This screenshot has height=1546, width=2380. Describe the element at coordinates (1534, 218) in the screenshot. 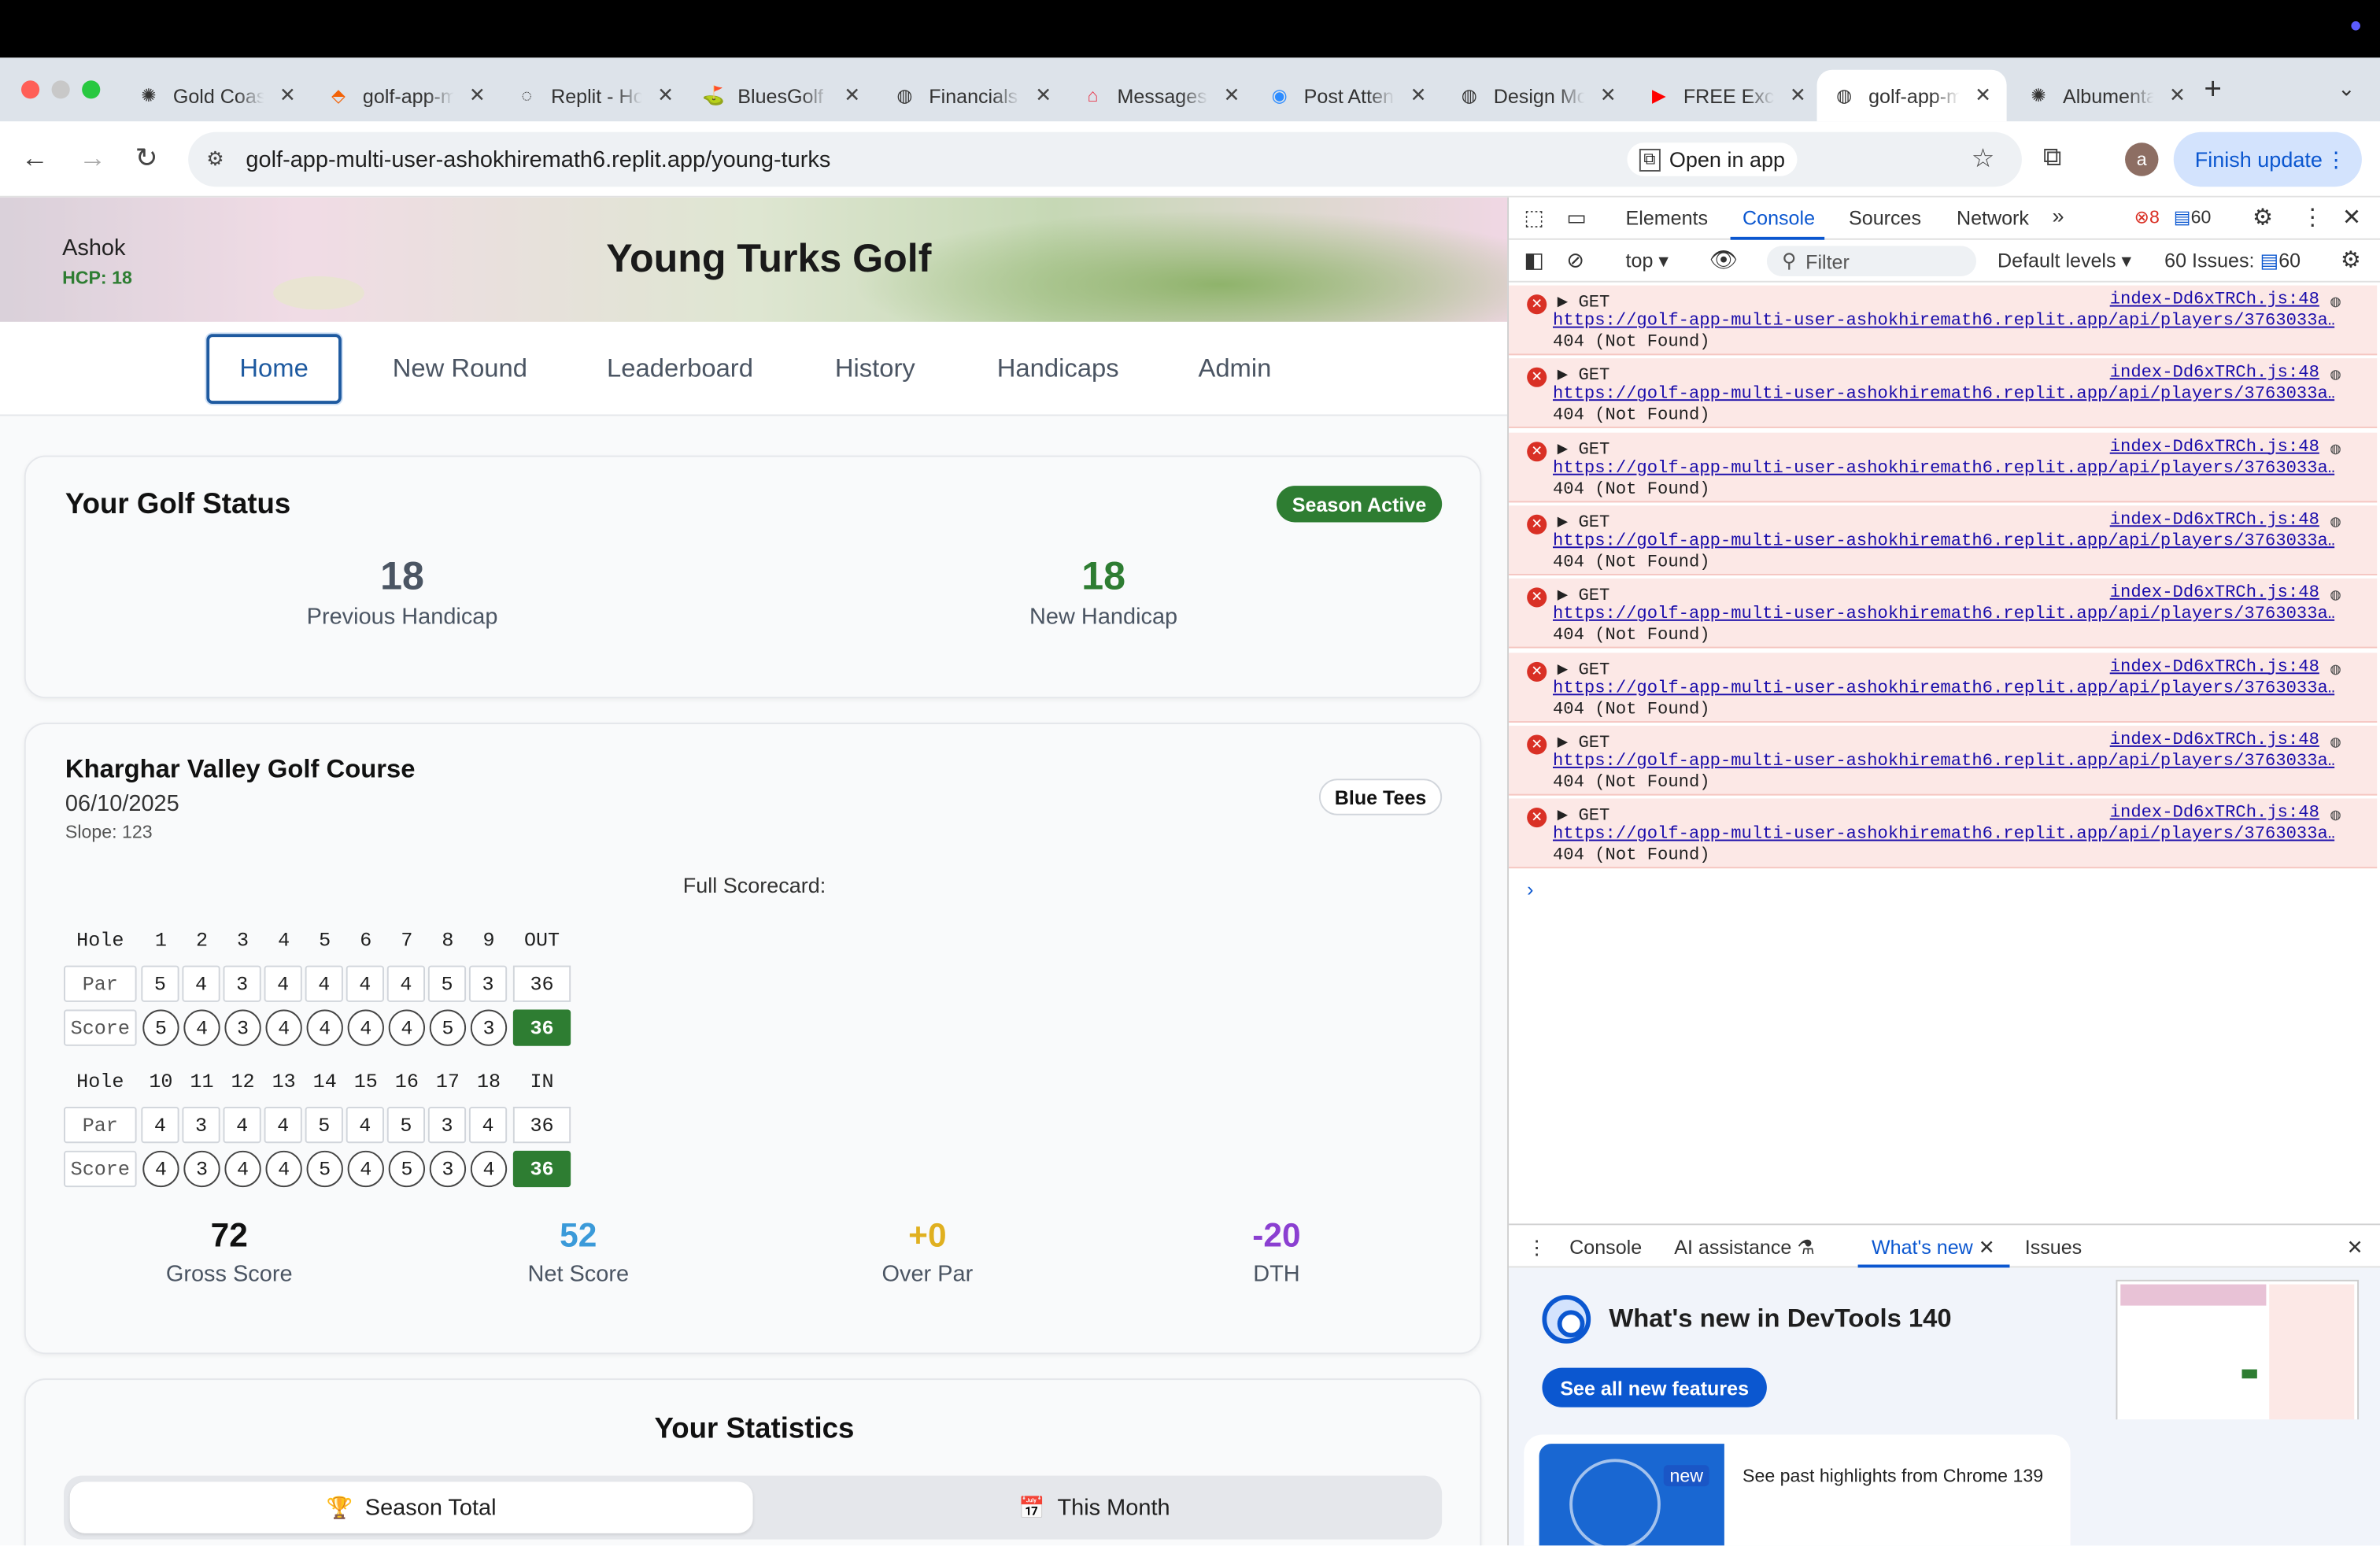

I see `inspect-element-icon: ⬚` at that location.